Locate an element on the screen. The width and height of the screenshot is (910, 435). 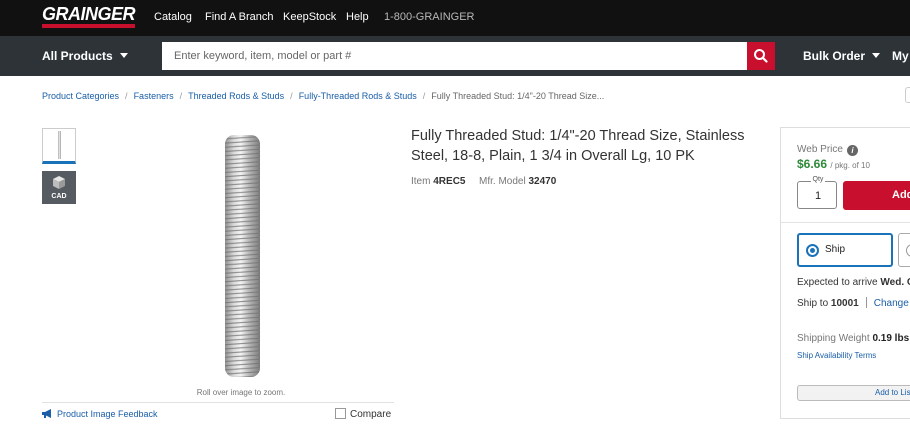
change-zip-link: Change is located at coordinates (891, 303).